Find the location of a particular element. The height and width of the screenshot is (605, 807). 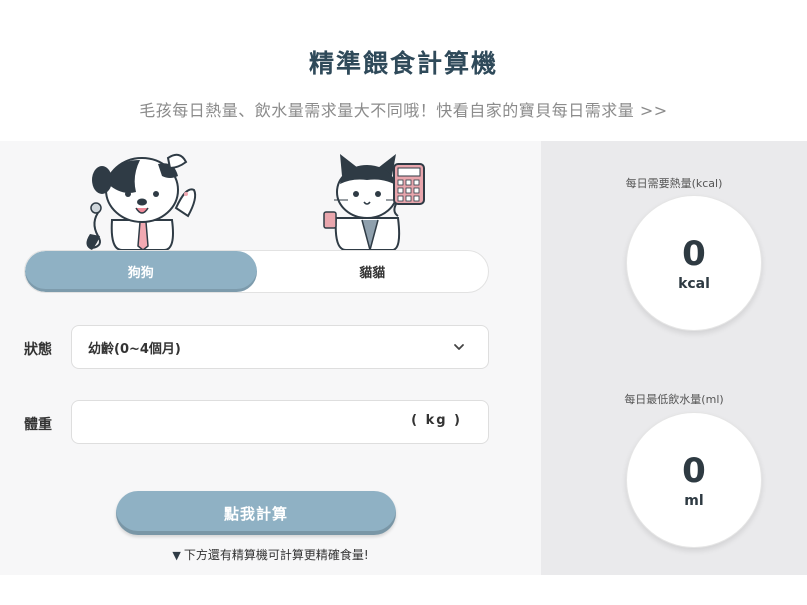

water-result-unit: ml is located at coordinates (694, 501).